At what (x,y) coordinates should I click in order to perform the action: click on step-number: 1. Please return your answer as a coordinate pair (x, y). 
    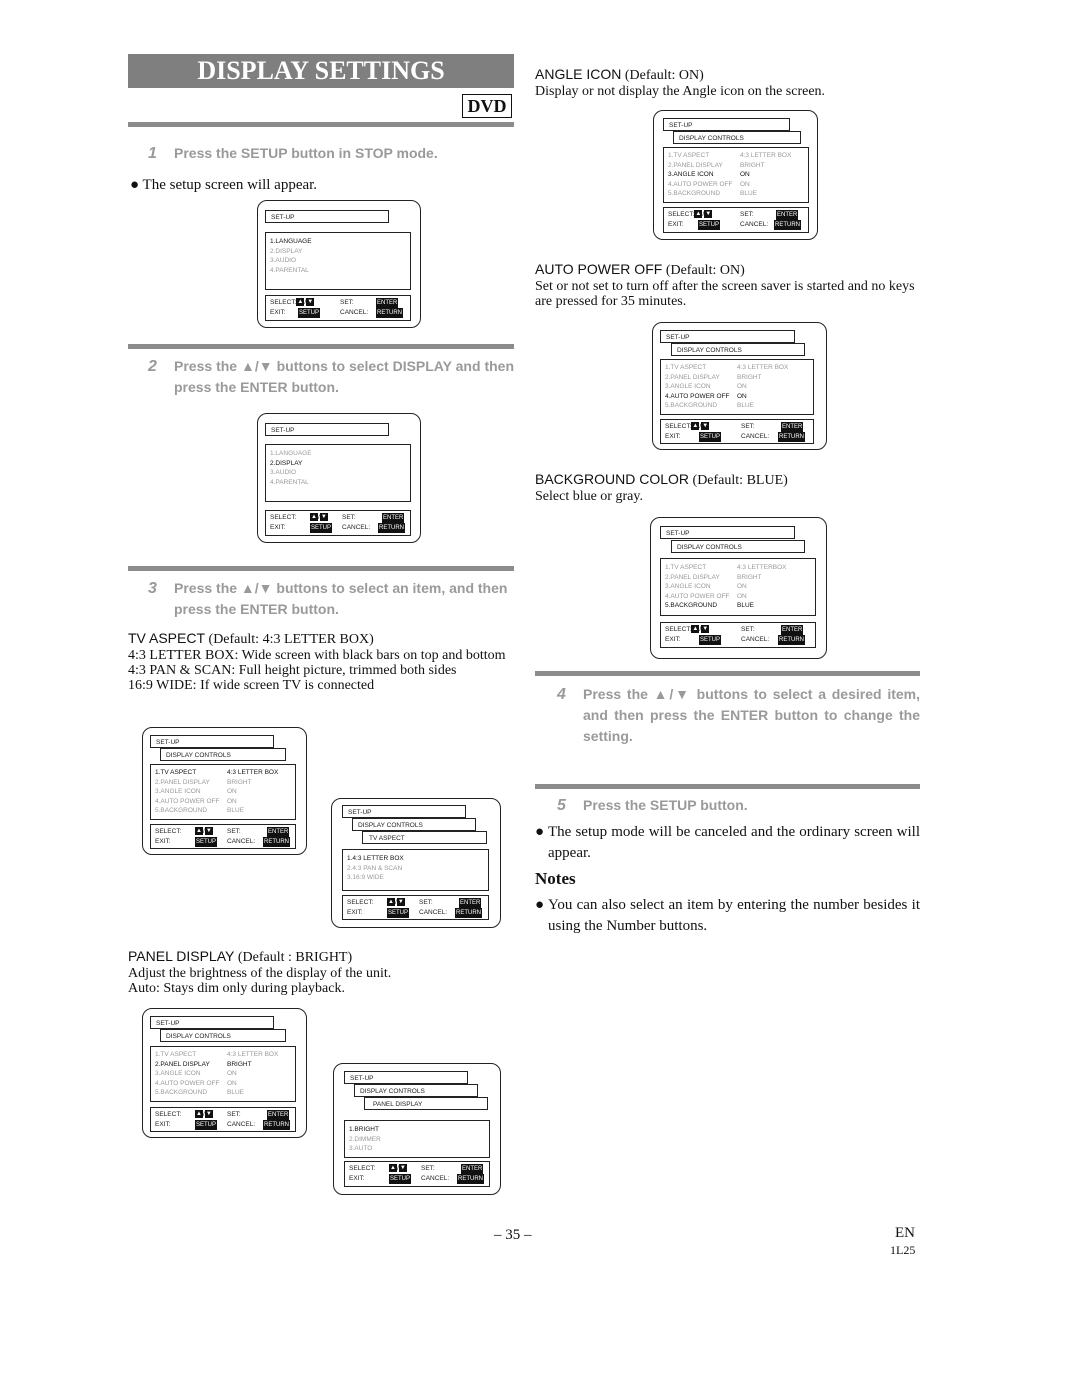
    Looking at the image, I should click on (152, 153).